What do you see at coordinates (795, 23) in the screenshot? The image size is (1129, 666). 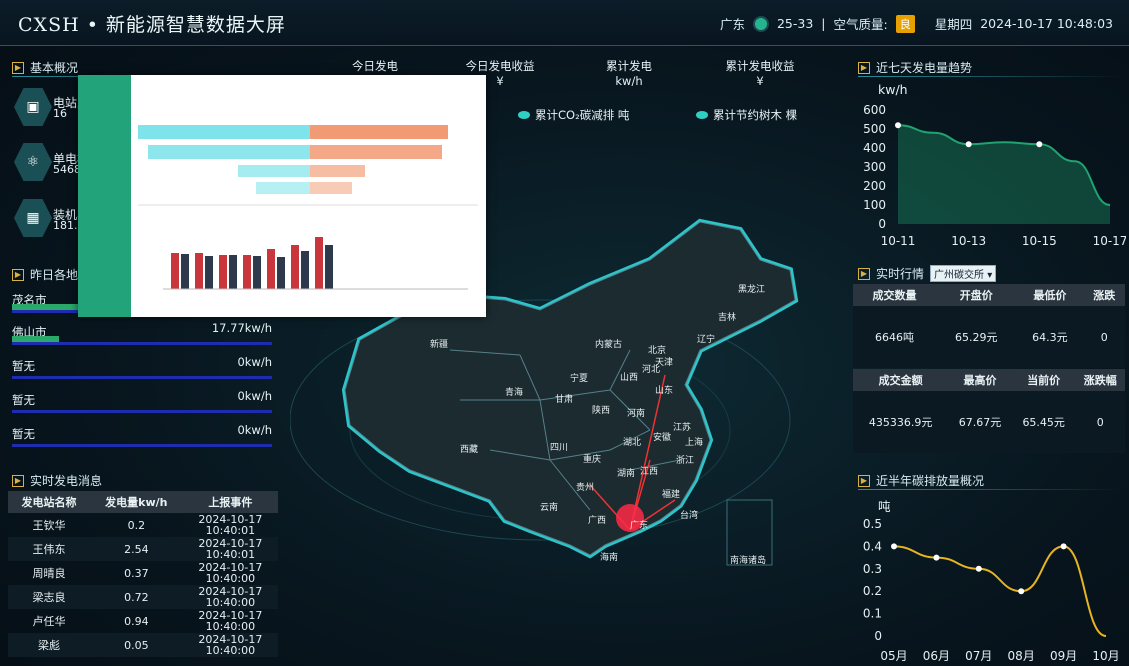 I see `temperature: 25-33` at bounding box center [795, 23].